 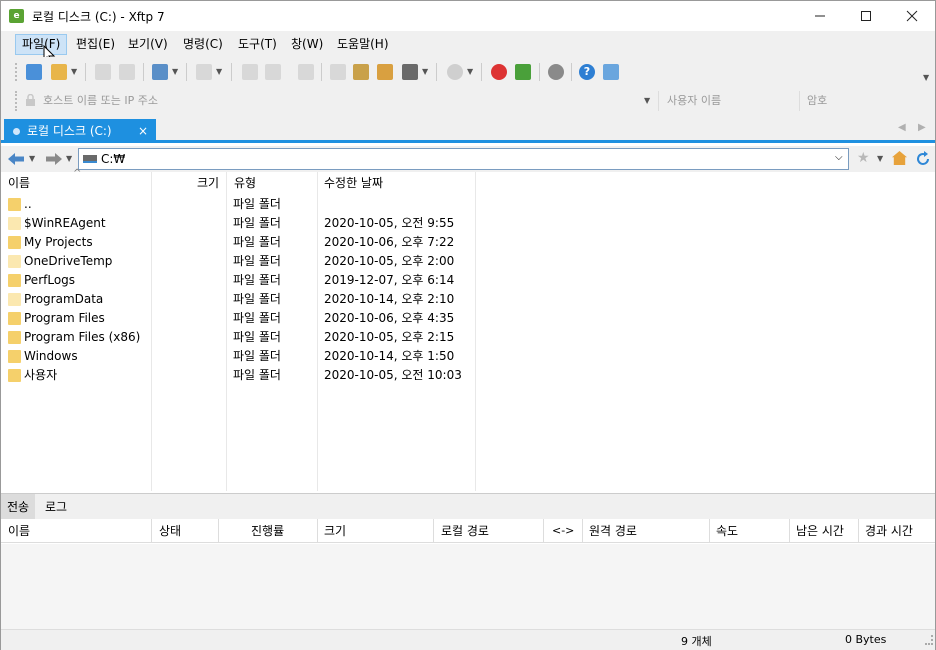 What do you see at coordinates (556, 72) in the screenshot?
I see `settings-gear-icon` at bounding box center [556, 72].